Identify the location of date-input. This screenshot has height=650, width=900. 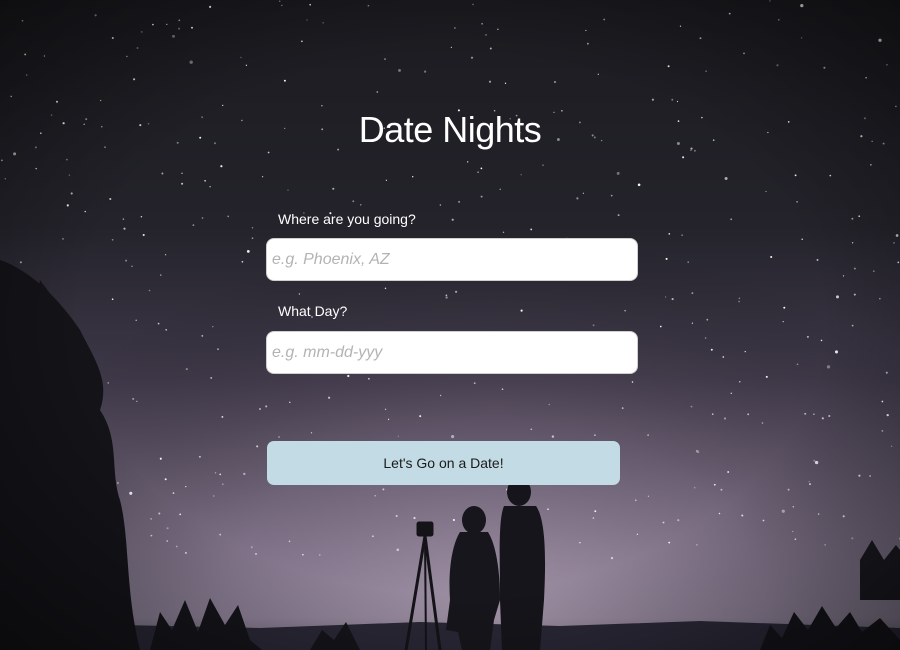
(452, 352).